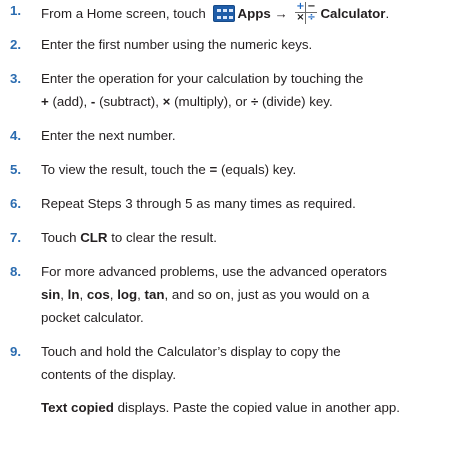 The image size is (476, 475). Describe the element at coordinates (16, 135) in the screenshot. I see `step-number: 4.` at that location.